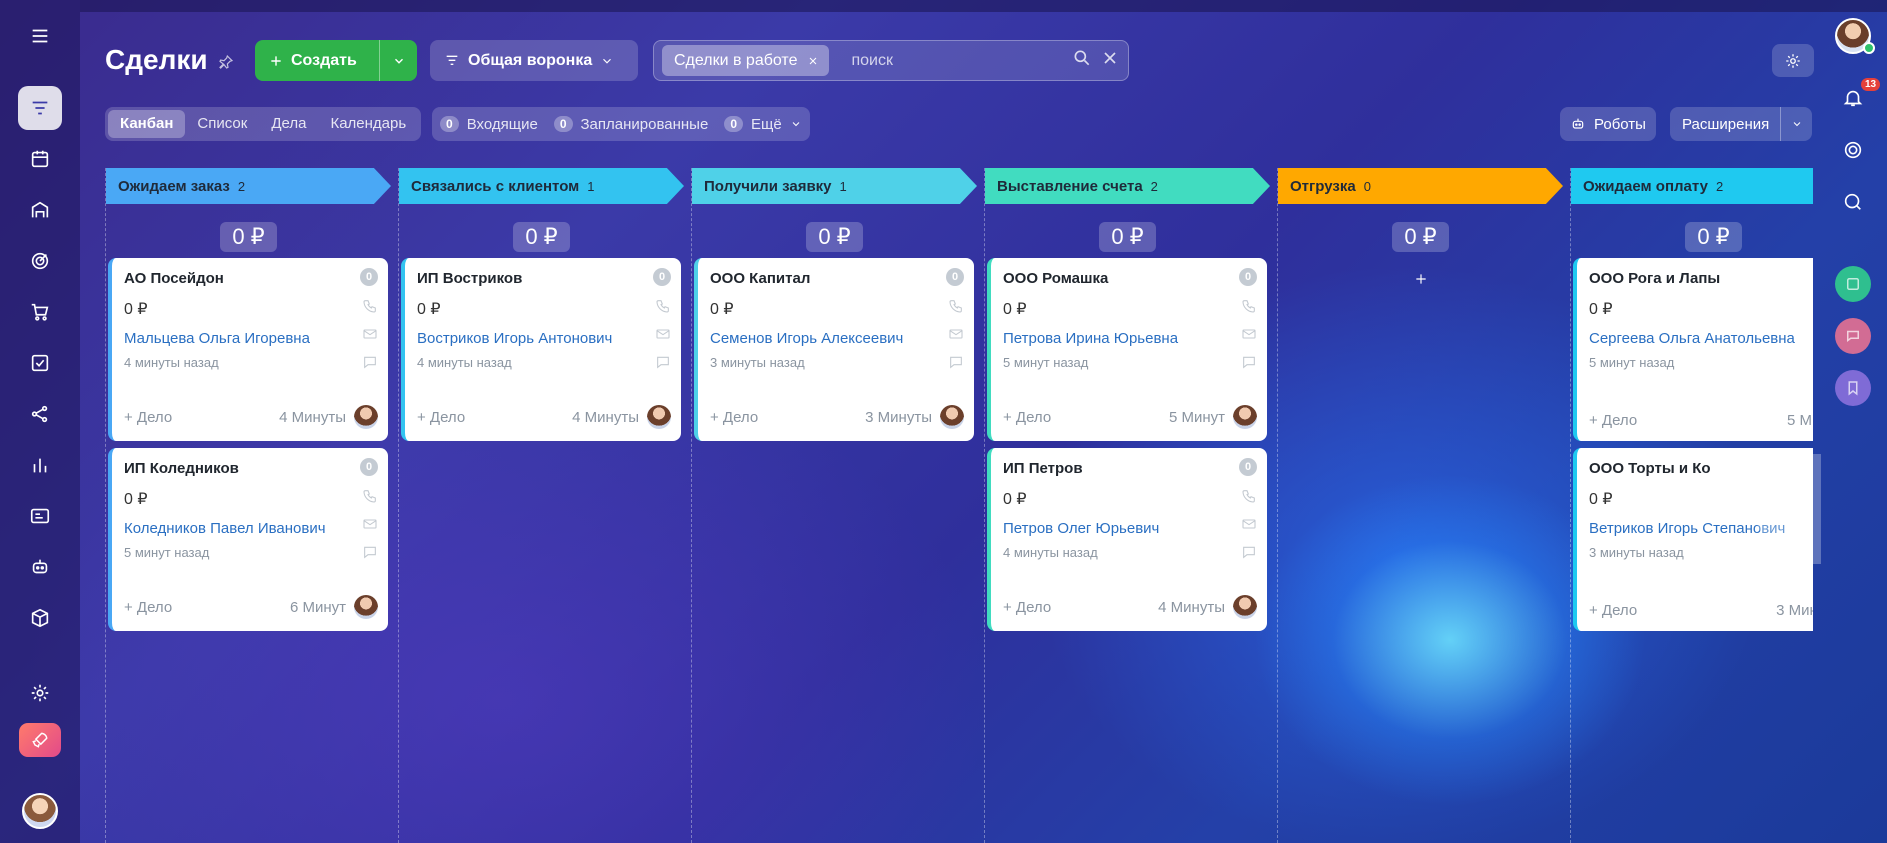 The image size is (1887, 843). I want to click on search-icon, so click(1082, 60).